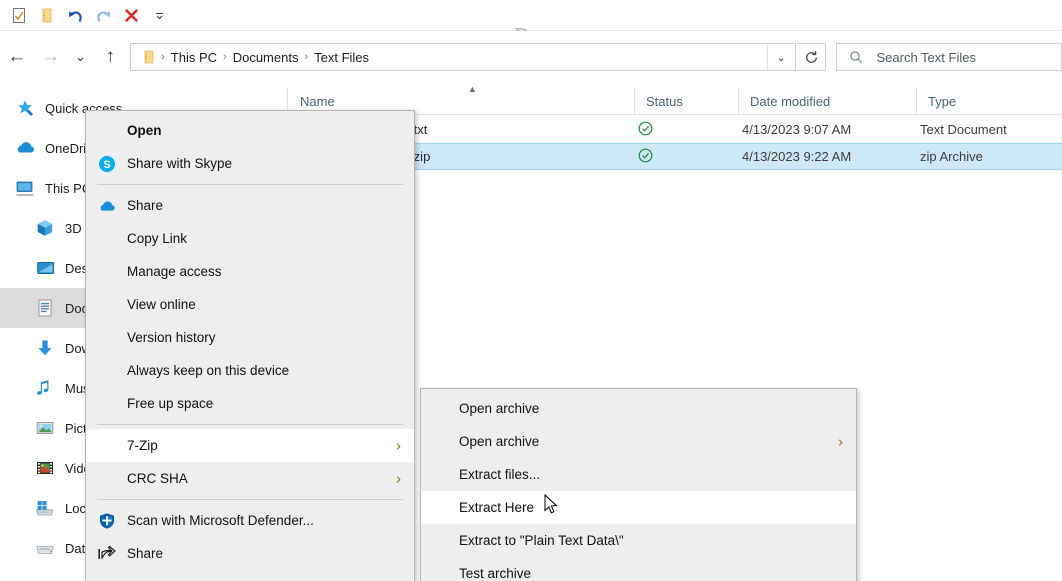  I want to click on music-note-icon, so click(45, 388).